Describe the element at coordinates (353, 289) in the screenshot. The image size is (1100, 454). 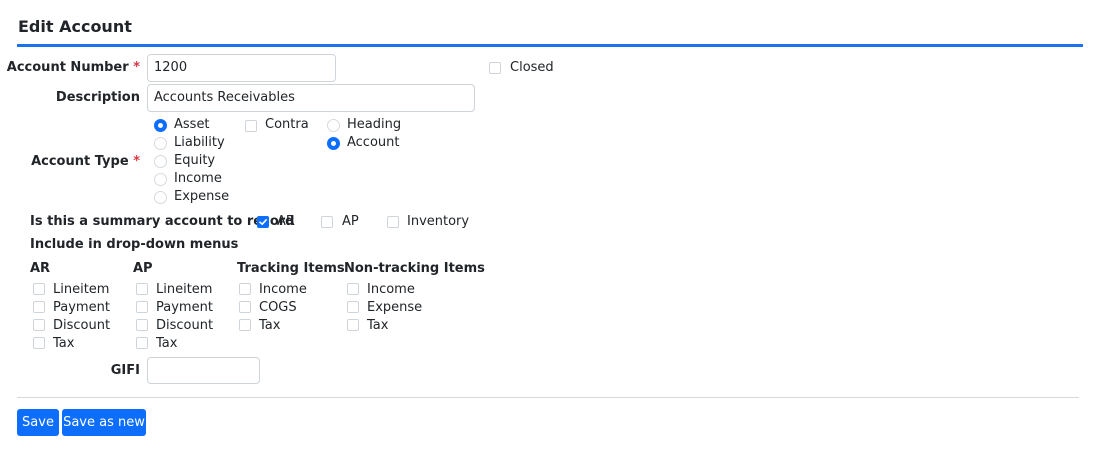
I see `nontracking-income-checkbox` at that location.